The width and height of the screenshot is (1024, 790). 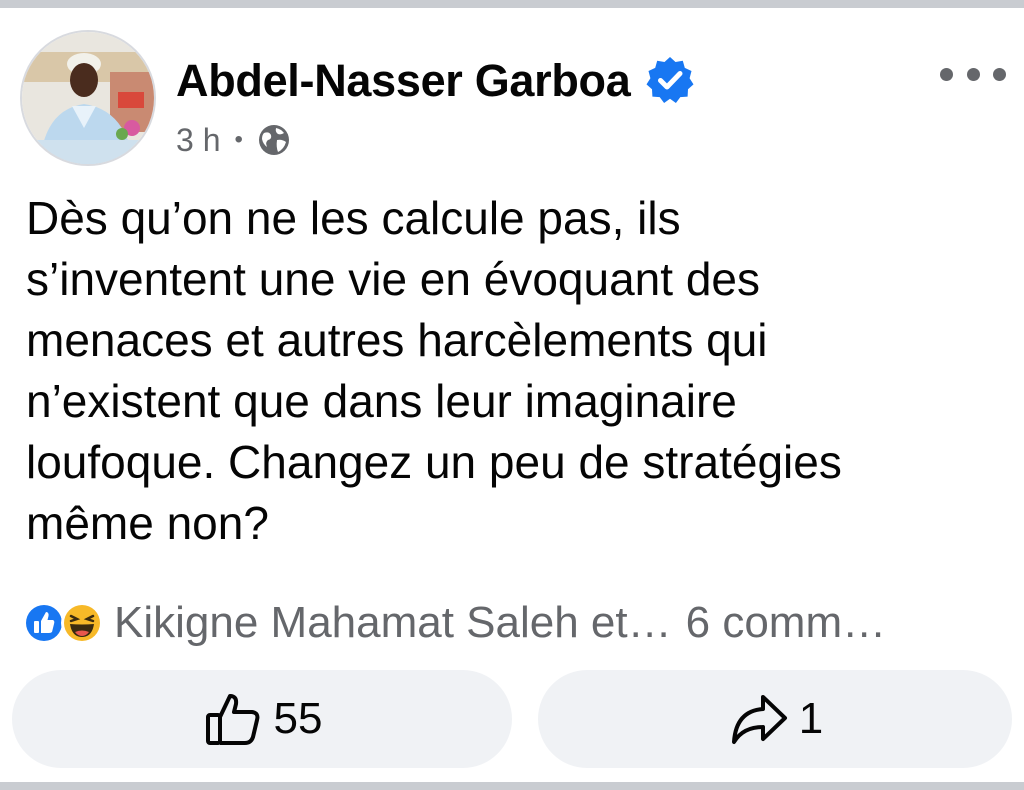 What do you see at coordinates (298, 718) in the screenshot?
I see `like-count: 55` at bounding box center [298, 718].